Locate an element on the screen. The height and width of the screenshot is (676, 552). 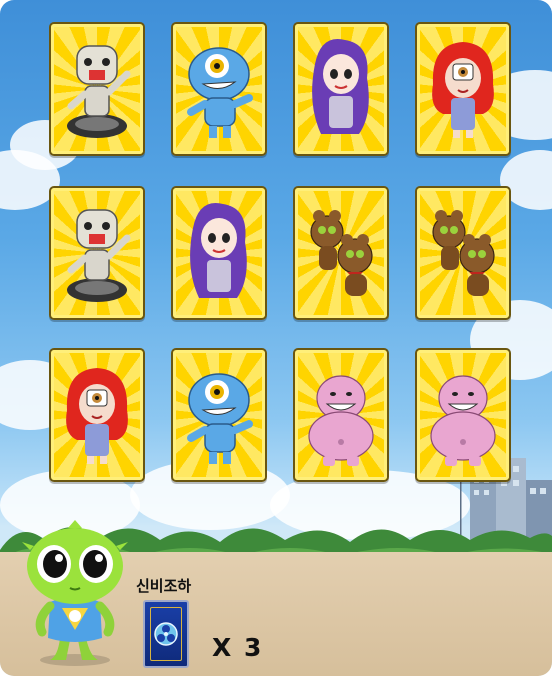
green-alien-mascot is located at coordinates (75, 593).